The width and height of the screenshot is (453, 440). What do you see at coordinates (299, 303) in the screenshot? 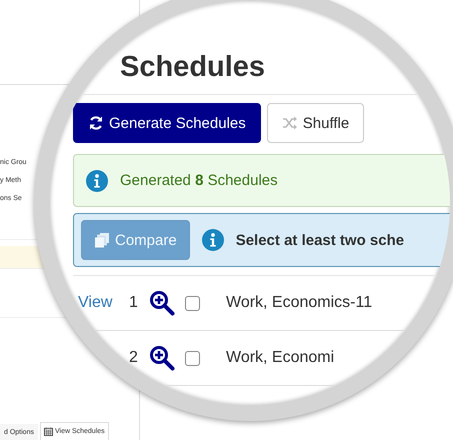
I see `schedule-name: Work, Economics-11` at bounding box center [299, 303].